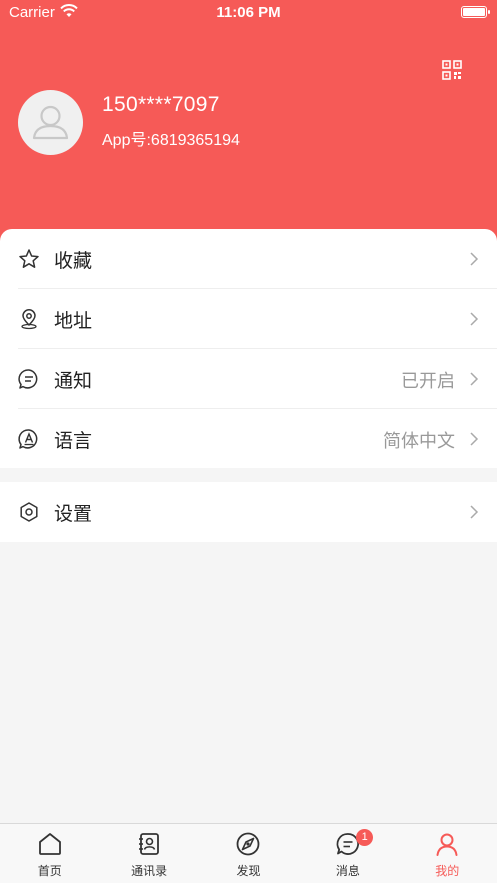 Image resolution: width=497 pixels, height=883 pixels. I want to click on gear-icon, so click(29, 512).